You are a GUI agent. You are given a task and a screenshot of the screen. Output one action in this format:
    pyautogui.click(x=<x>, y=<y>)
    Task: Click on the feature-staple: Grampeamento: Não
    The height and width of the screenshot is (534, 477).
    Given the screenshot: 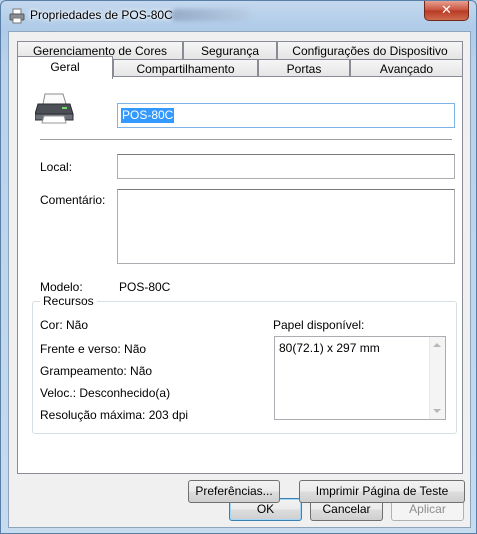 What is the action you would take?
    pyautogui.click(x=96, y=371)
    